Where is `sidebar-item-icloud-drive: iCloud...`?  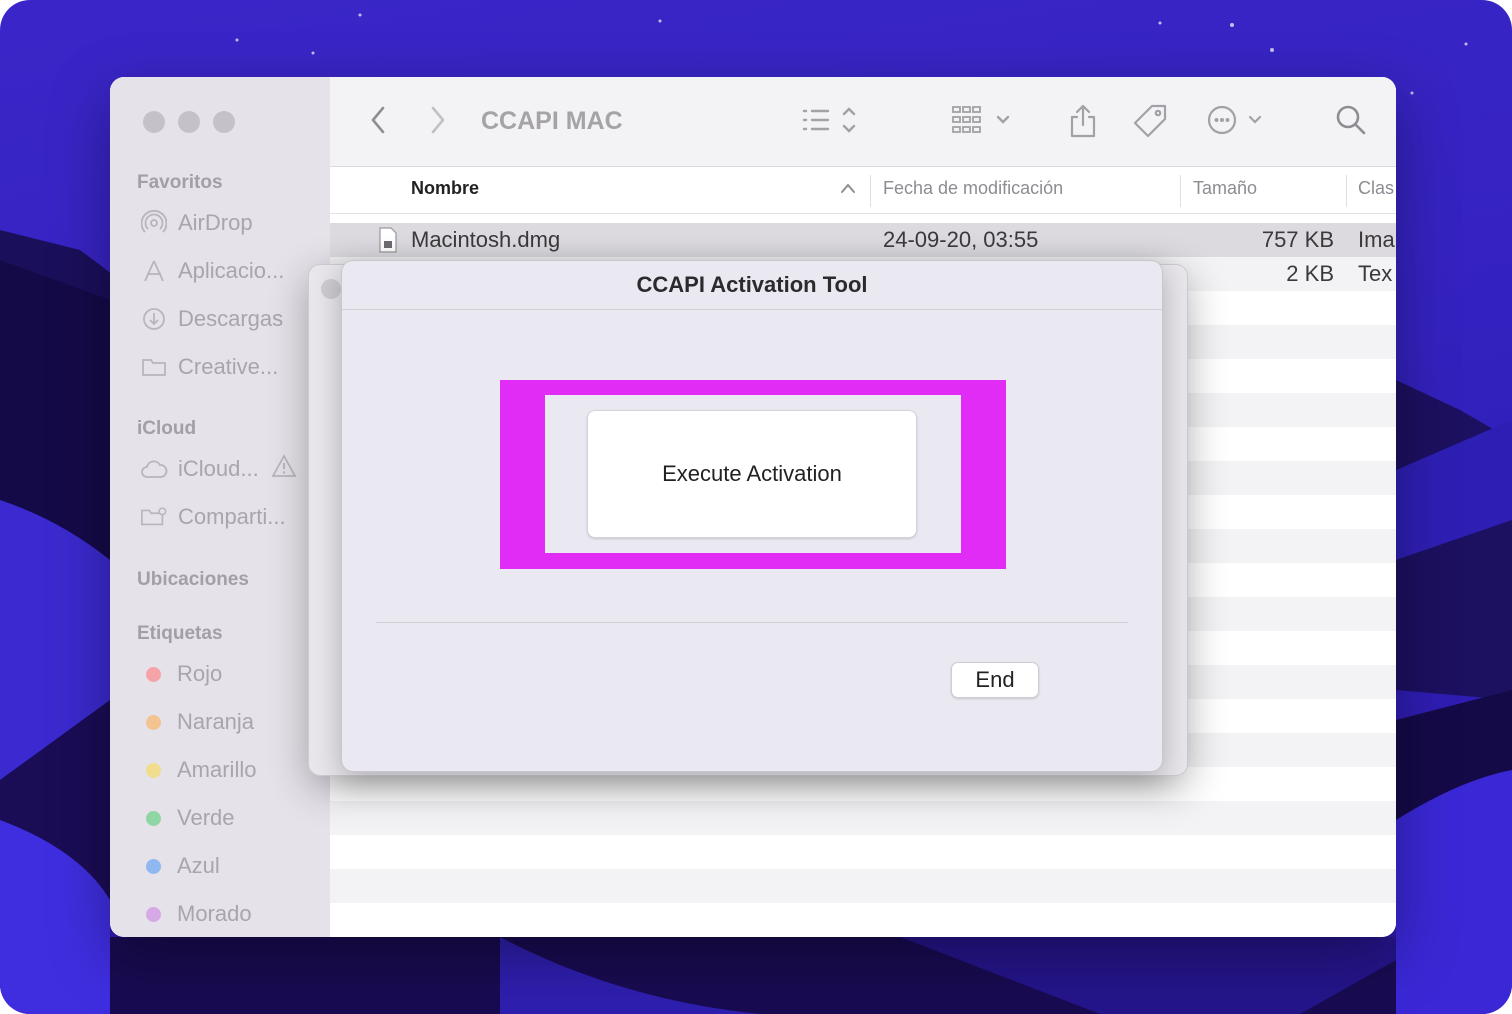 sidebar-item-icloud-drive: iCloud... is located at coordinates (218, 469).